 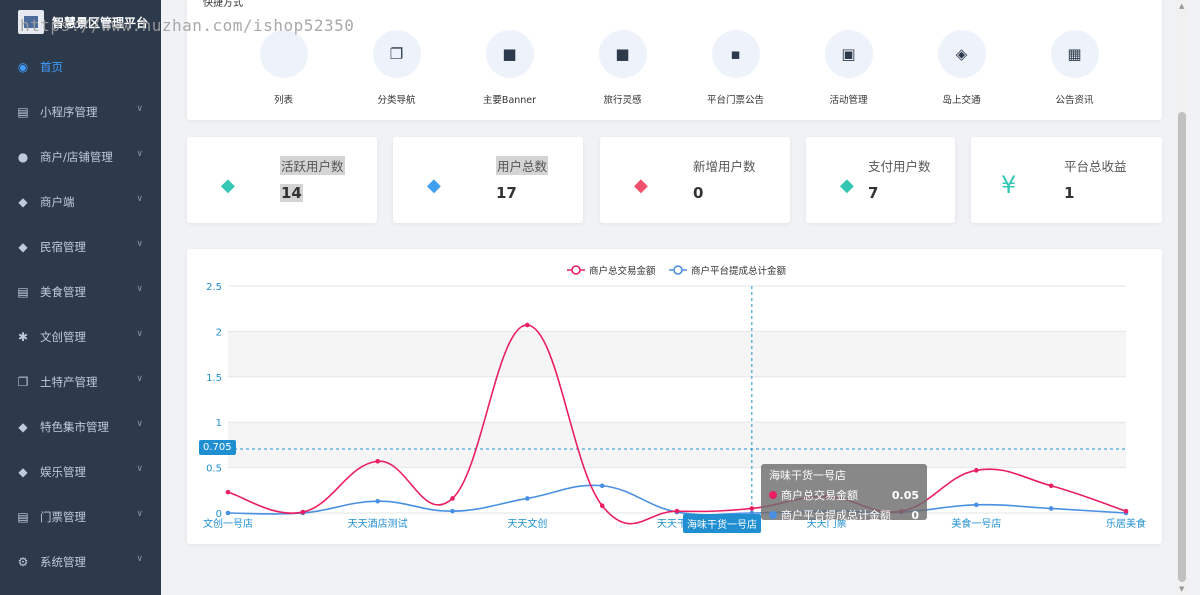 I want to click on tooltip-series-value: 0, so click(x=915, y=515).